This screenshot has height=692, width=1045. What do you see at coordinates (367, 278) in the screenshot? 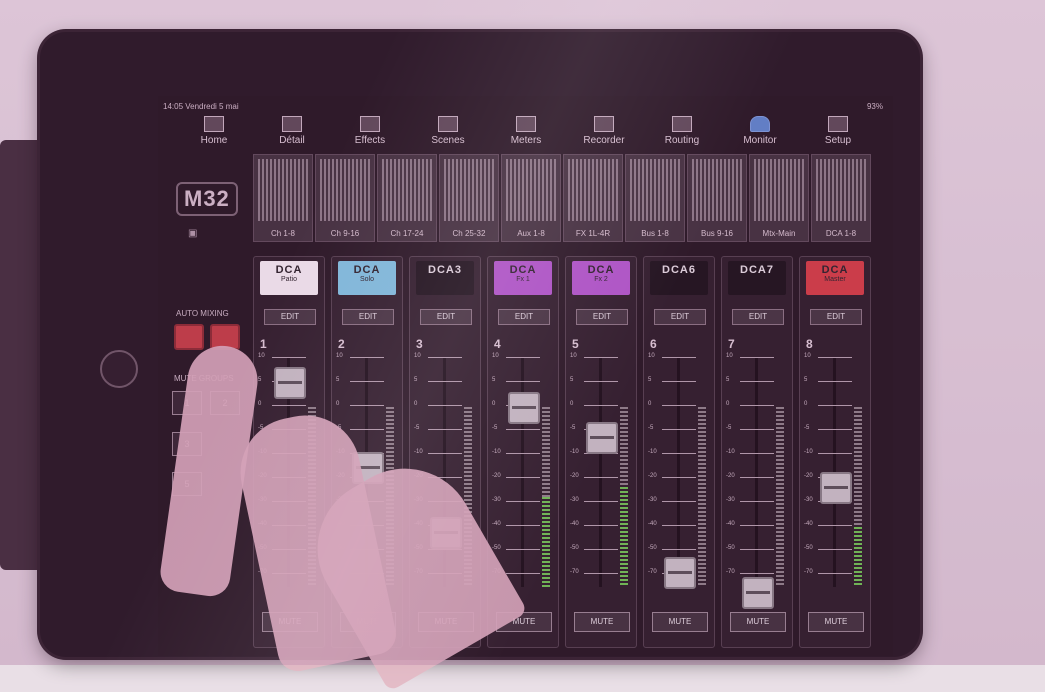
I see `scribble-strip: DCA Solo` at bounding box center [367, 278].